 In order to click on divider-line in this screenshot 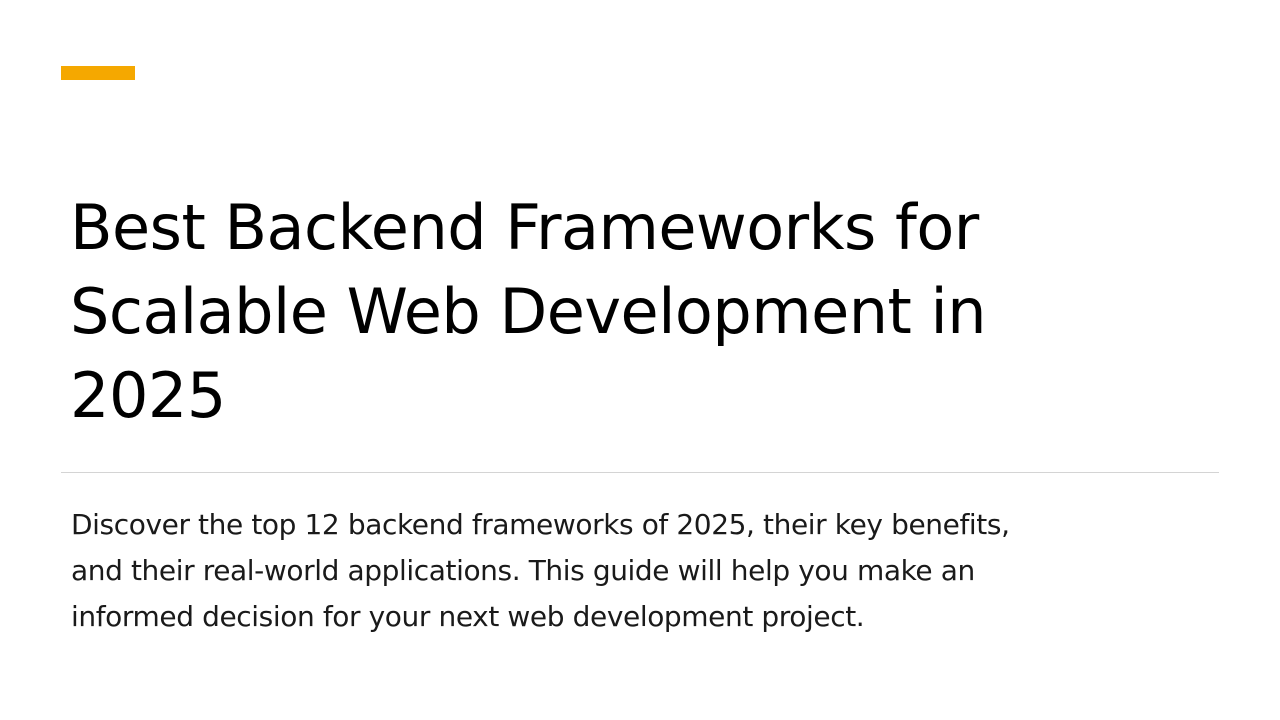, I will do `click(640, 472)`.